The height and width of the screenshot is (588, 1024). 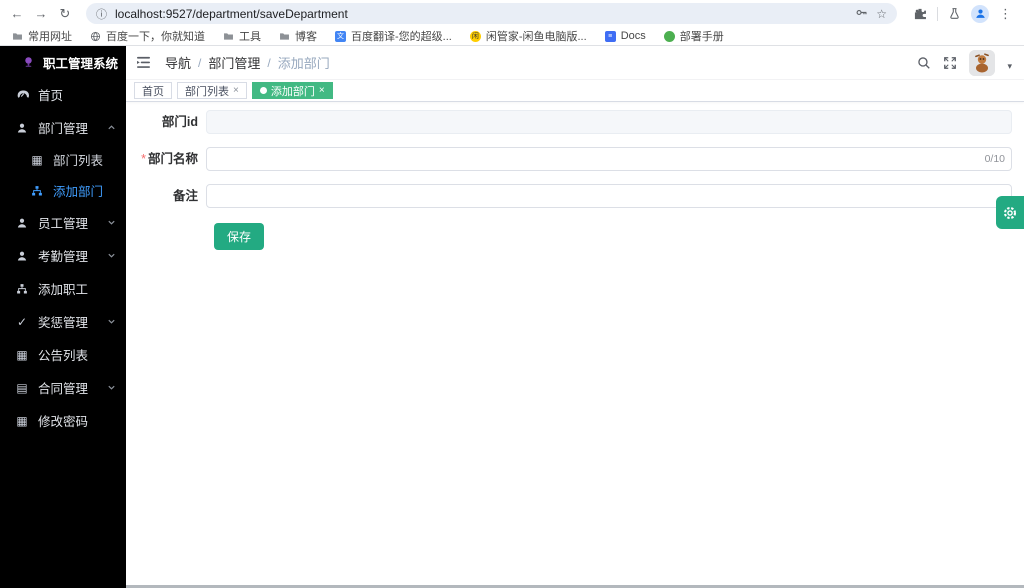 What do you see at coordinates (881, 14) in the screenshot?
I see `bookmark-star-icon: ☆` at bounding box center [881, 14].